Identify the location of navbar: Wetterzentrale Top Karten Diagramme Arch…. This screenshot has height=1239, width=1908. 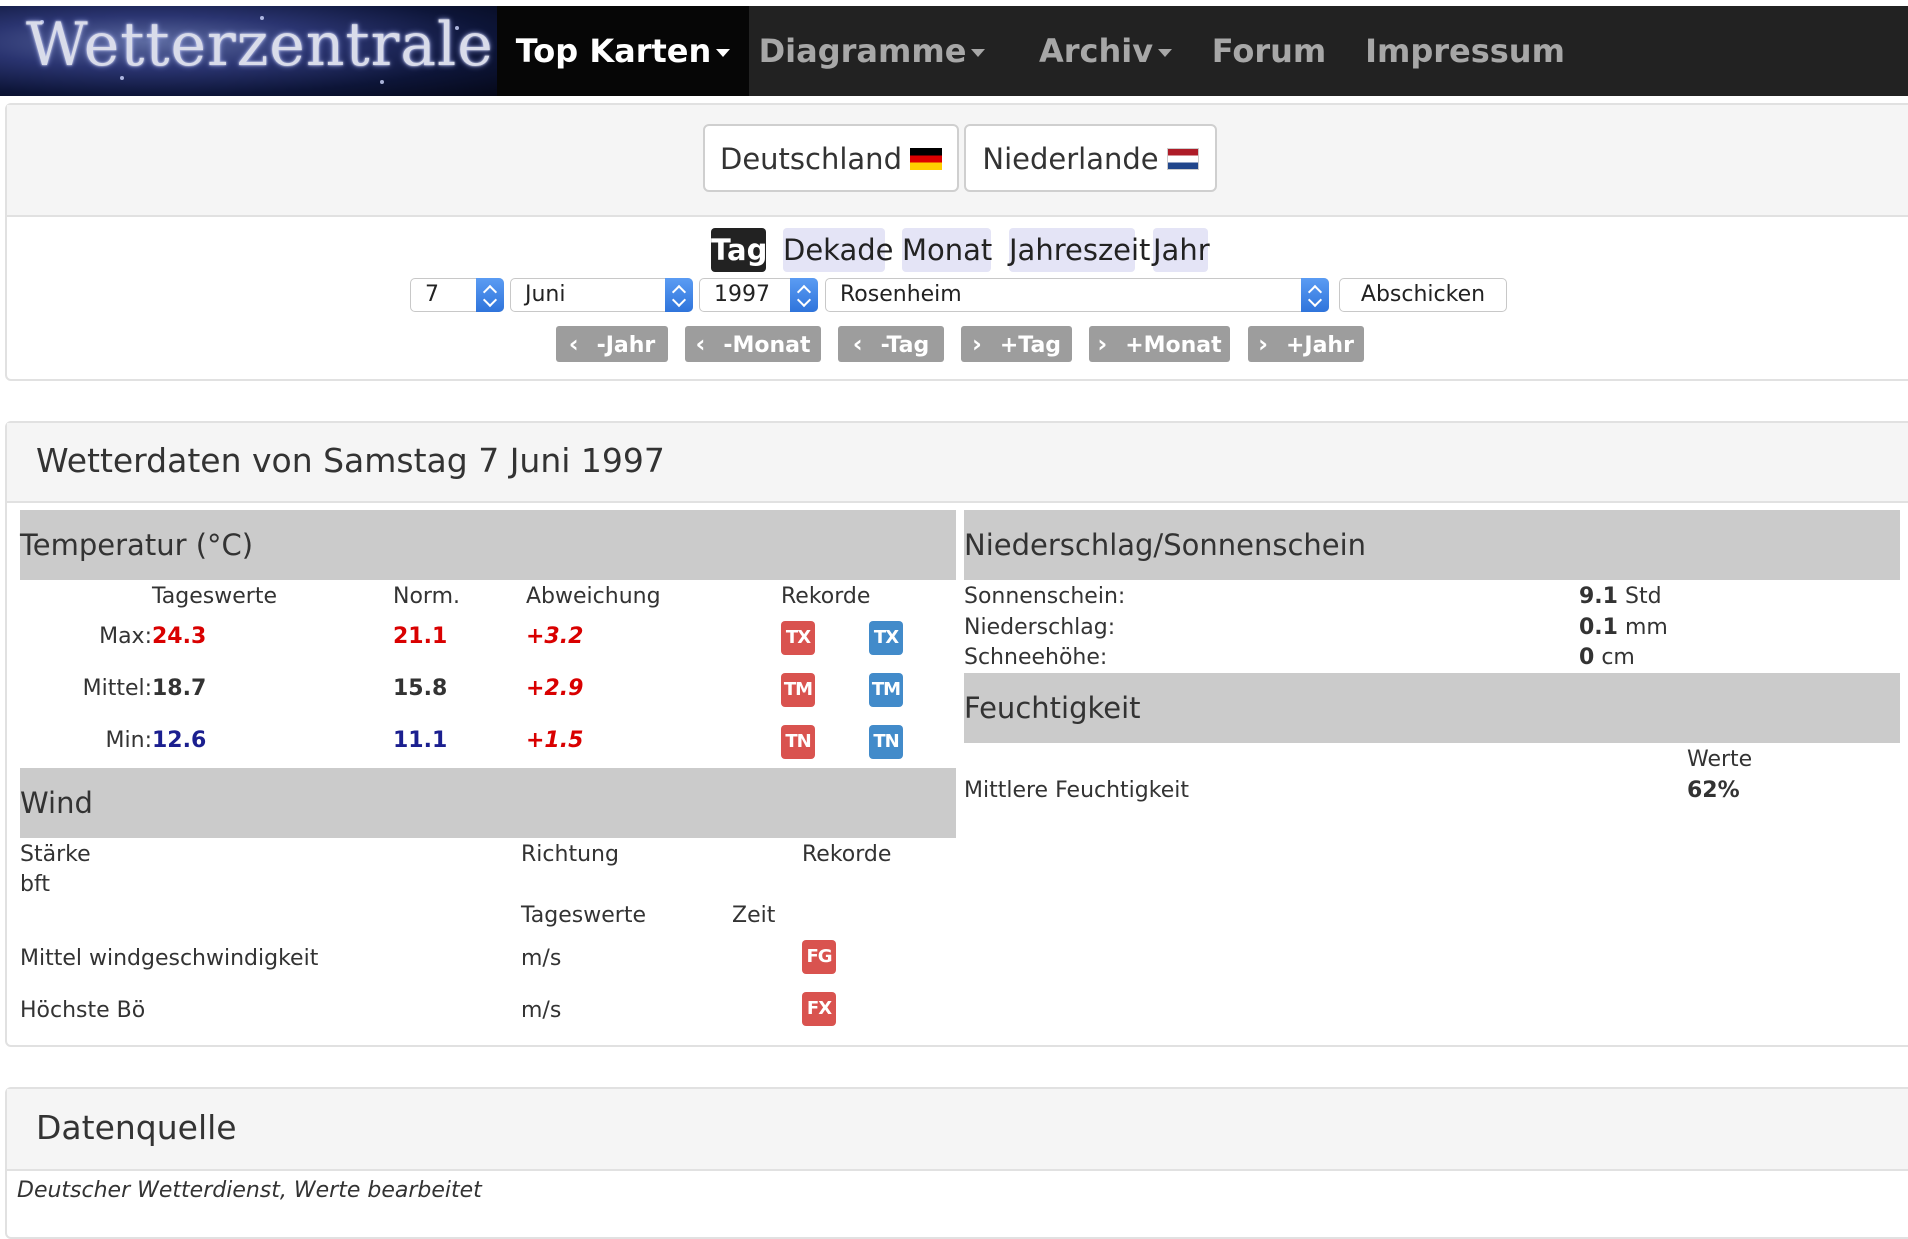
(954, 48).